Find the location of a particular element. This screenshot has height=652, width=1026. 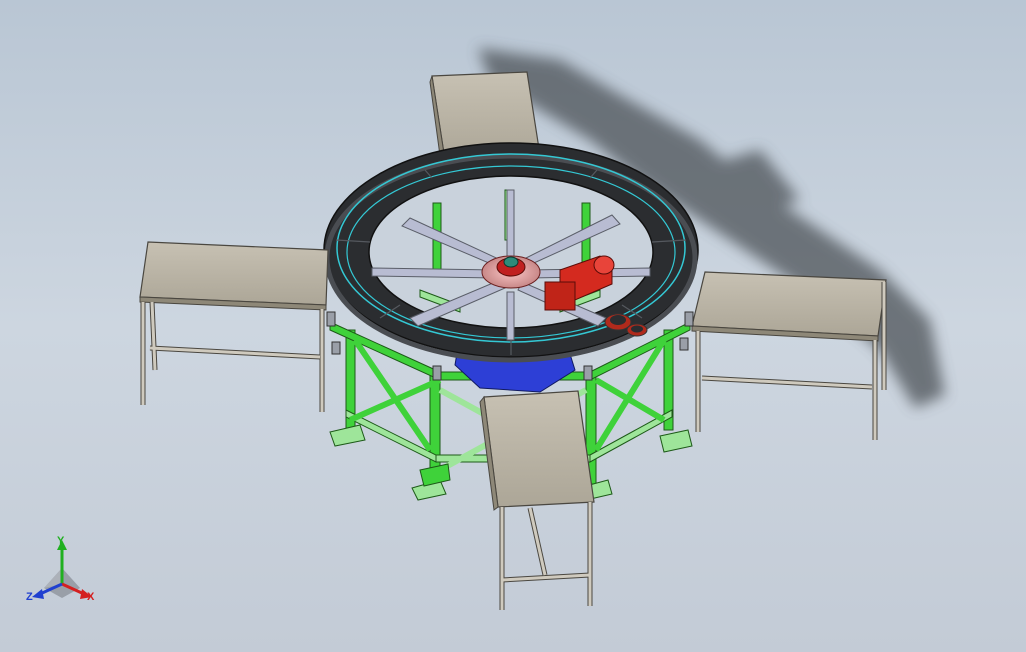

z-axis-label: Z is located at coordinates (29, 597).